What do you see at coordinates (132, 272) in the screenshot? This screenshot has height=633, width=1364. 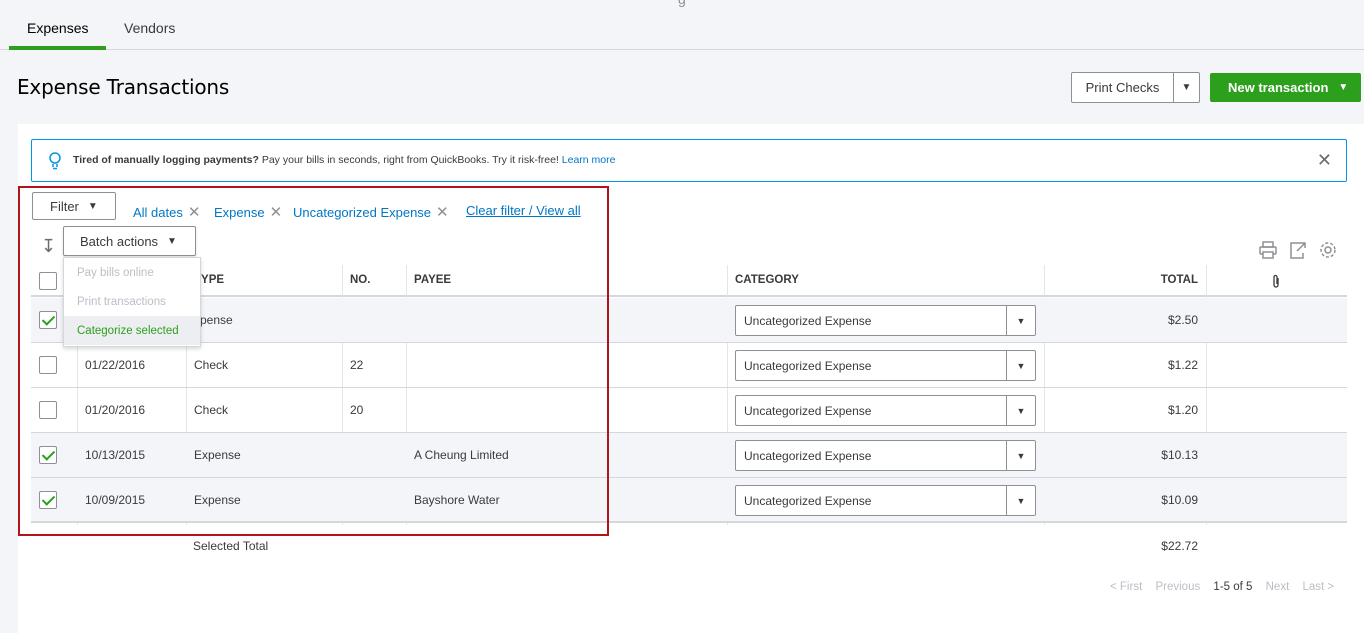 I see `menu-item-pay-bills-online: Pay bills online` at bounding box center [132, 272].